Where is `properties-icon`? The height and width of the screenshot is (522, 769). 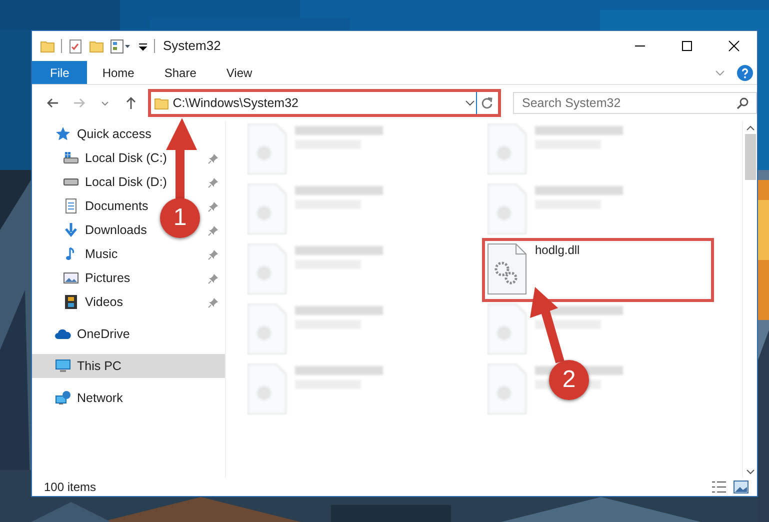 properties-icon is located at coordinates (121, 46).